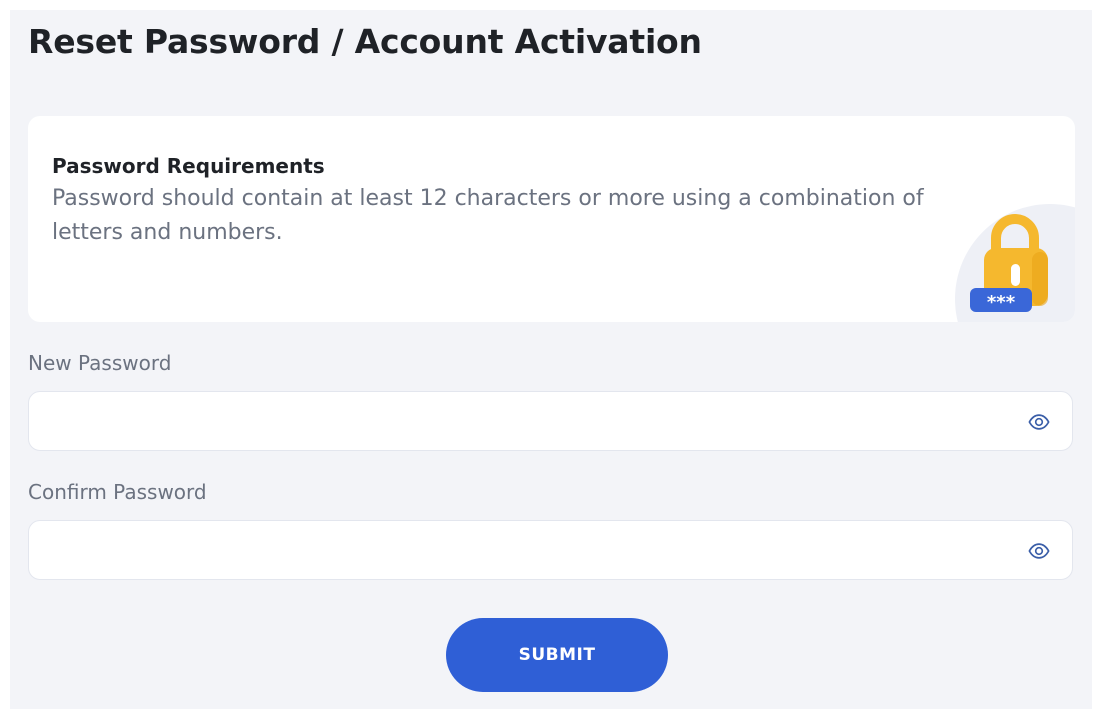 The image size is (1094, 709). Describe the element at coordinates (527, 422) in the screenshot. I see `new-password-input` at that location.